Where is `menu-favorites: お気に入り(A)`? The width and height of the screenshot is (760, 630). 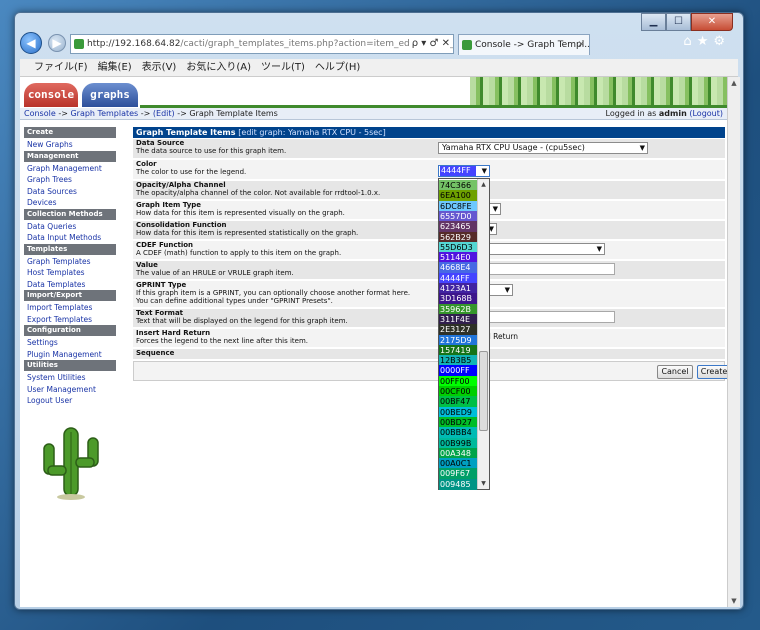 menu-favorites: お気に入り(A) is located at coordinates (218, 67).